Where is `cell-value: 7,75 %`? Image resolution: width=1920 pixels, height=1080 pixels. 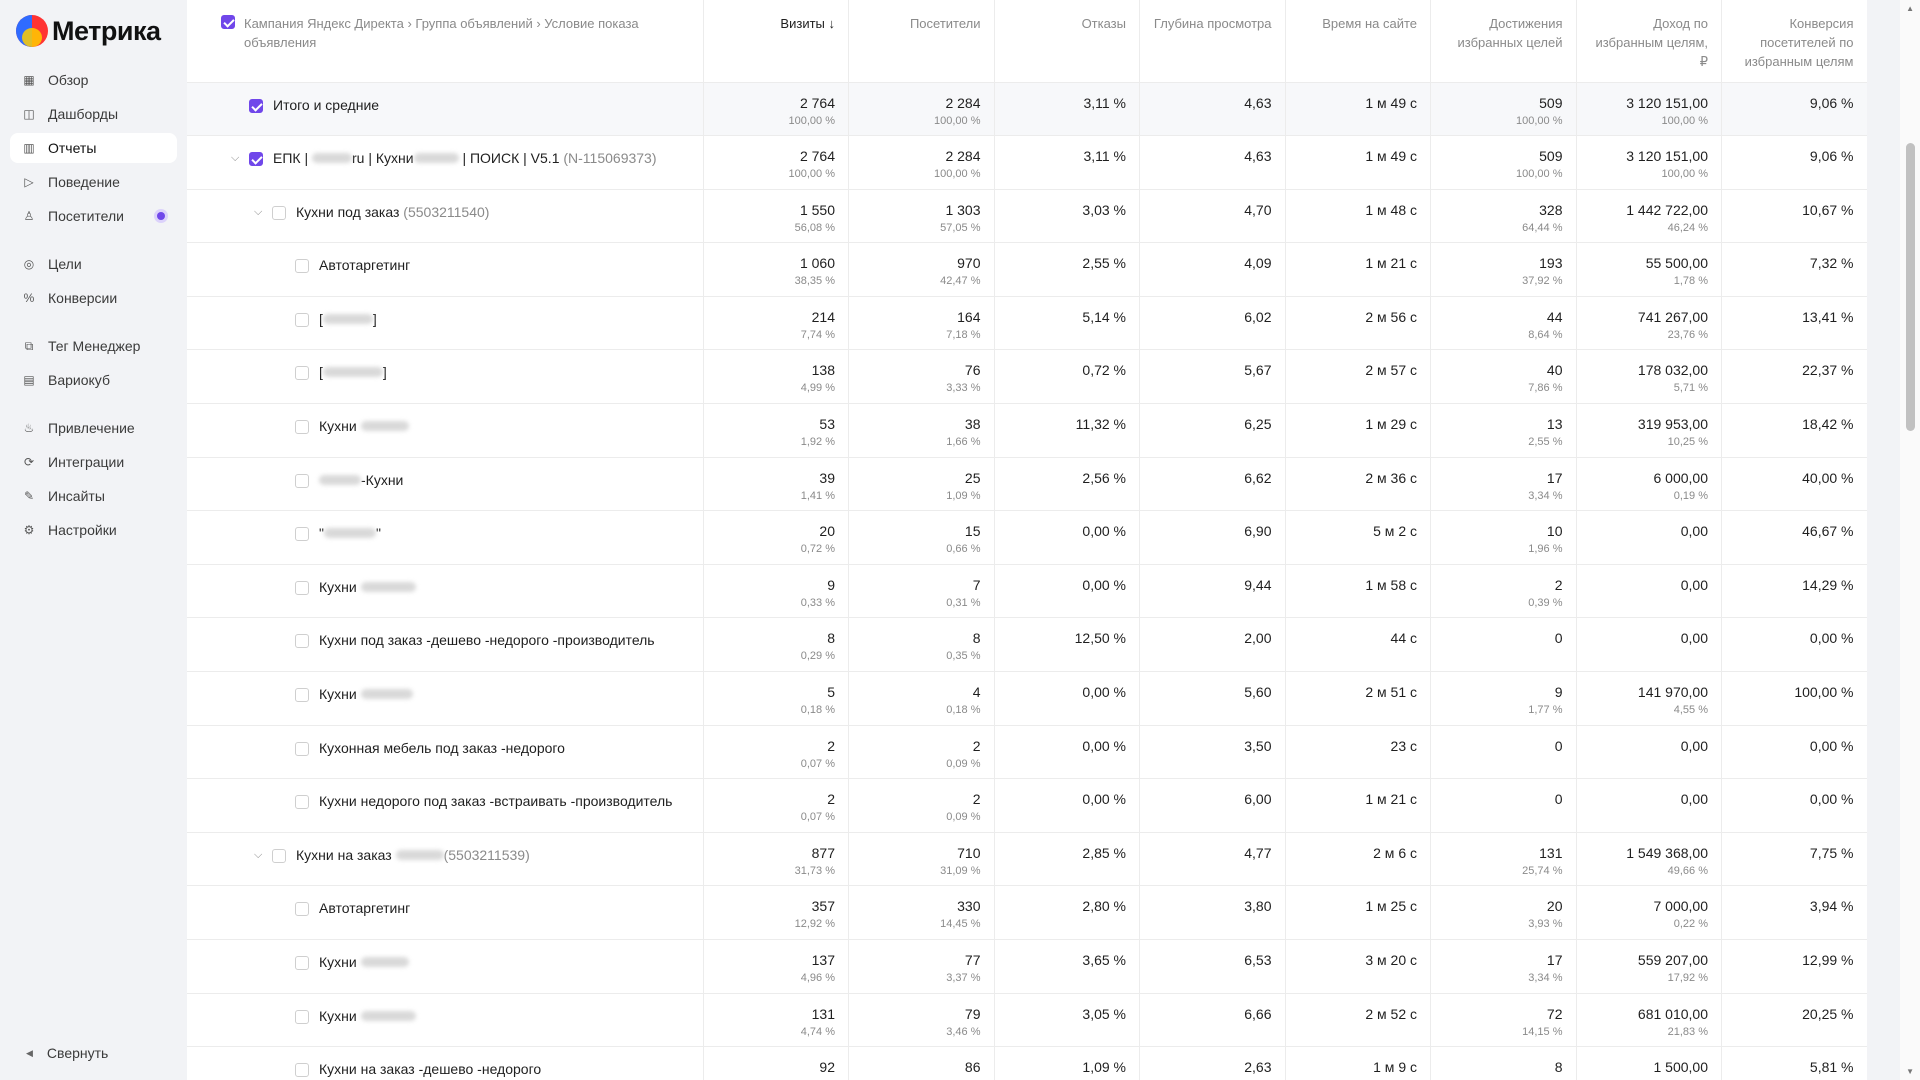
cell-value: 7,75 % is located at coordinates (1831, 852).